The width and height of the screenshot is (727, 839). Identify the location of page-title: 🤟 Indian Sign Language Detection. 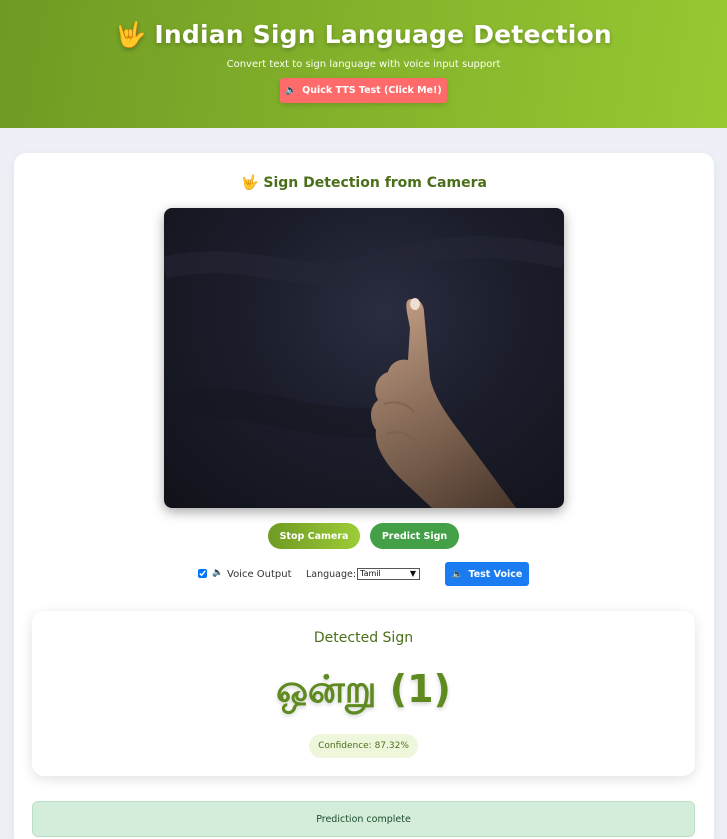
(363, 35).